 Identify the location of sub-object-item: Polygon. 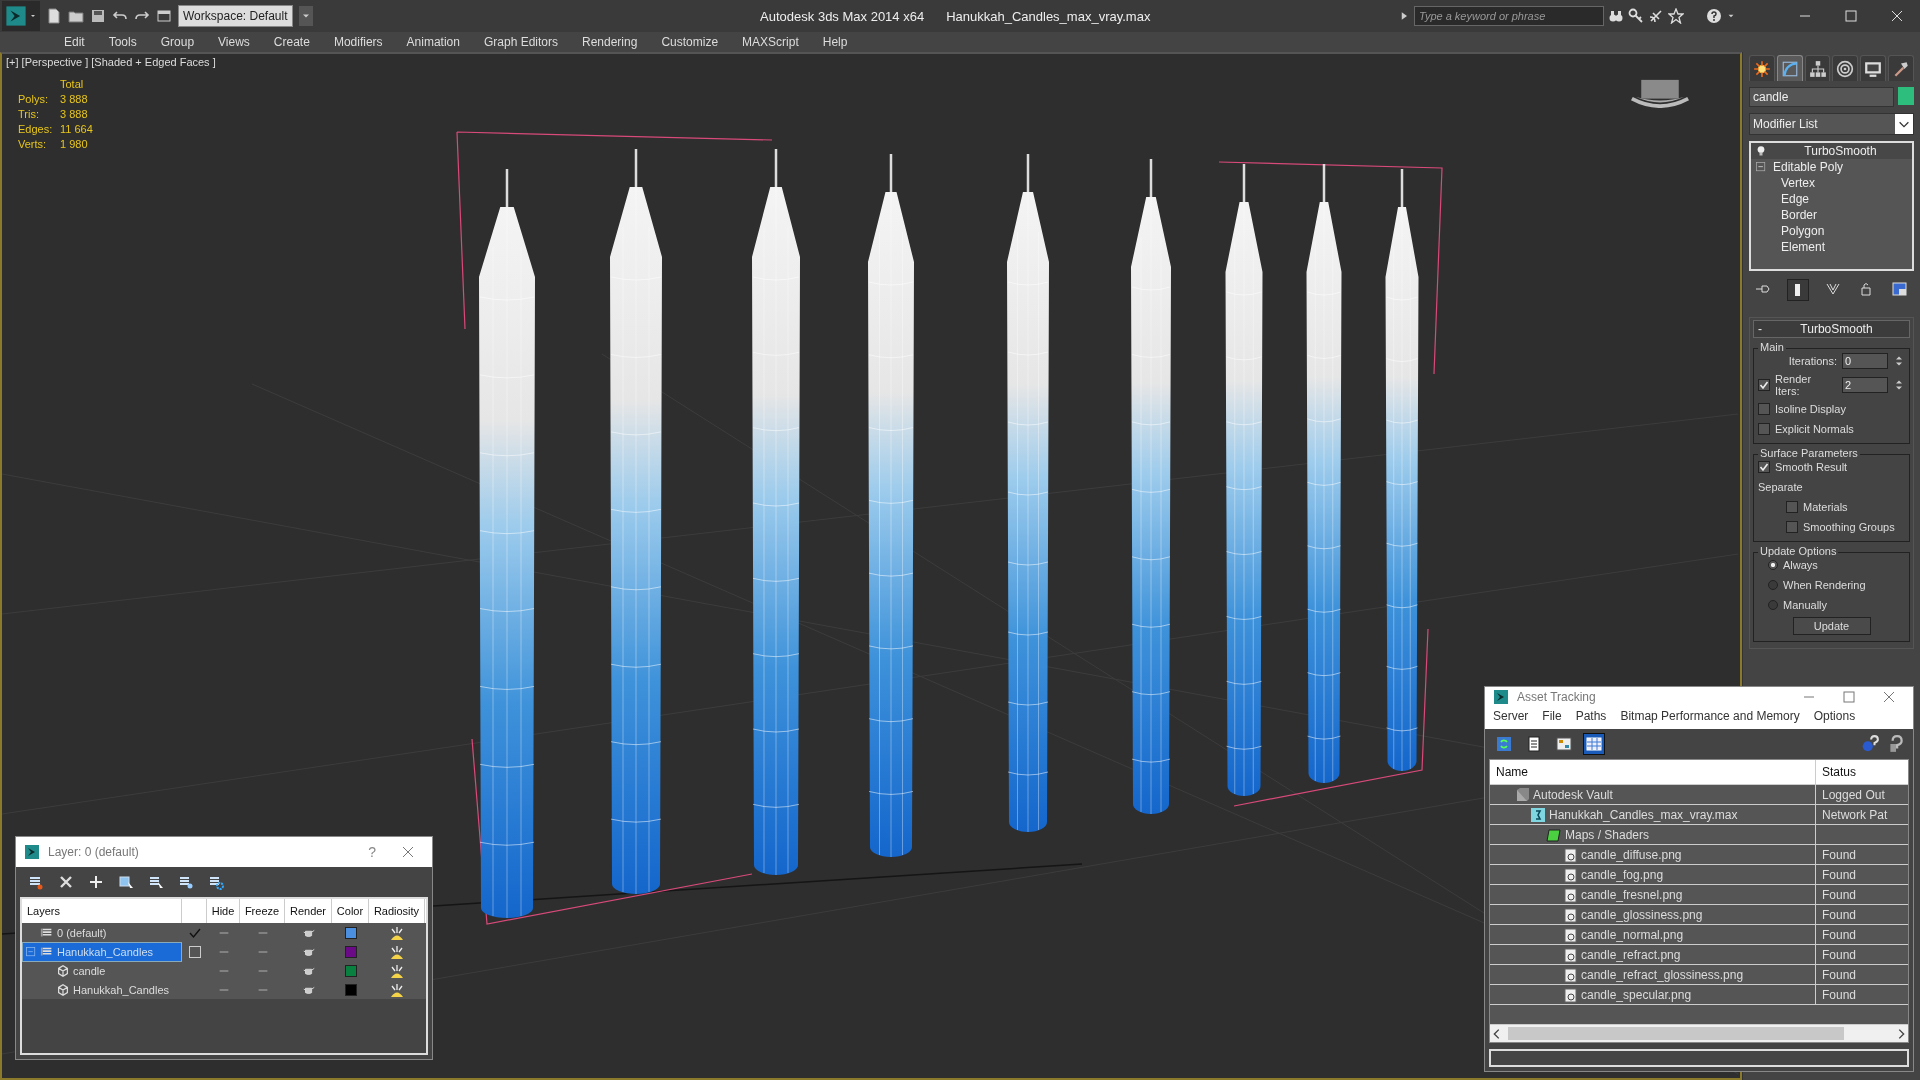
(1831, 231).